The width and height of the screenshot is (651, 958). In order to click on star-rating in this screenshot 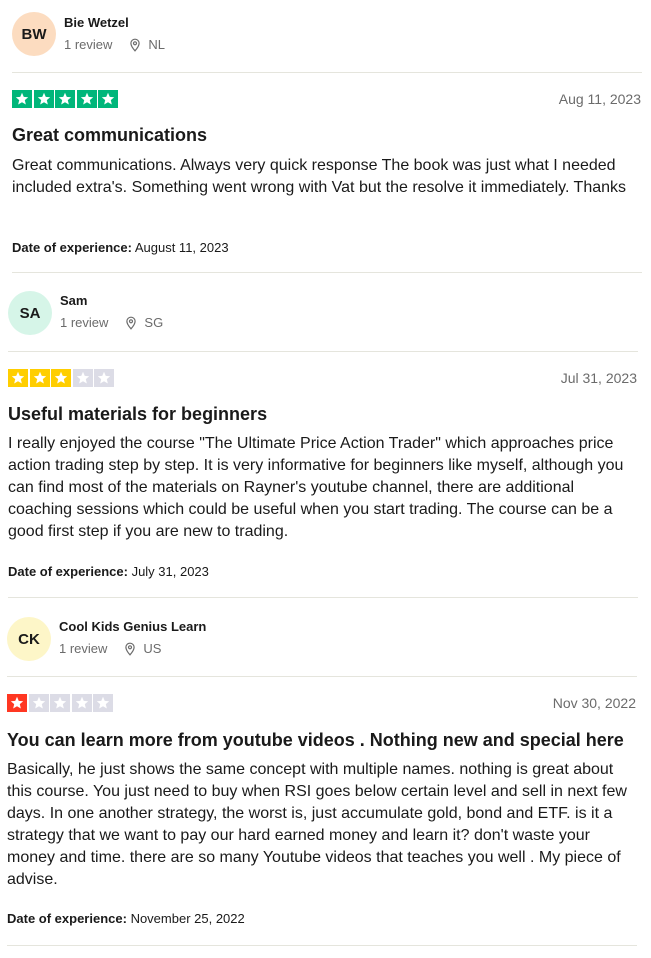, I will do `click(61, 703)`.